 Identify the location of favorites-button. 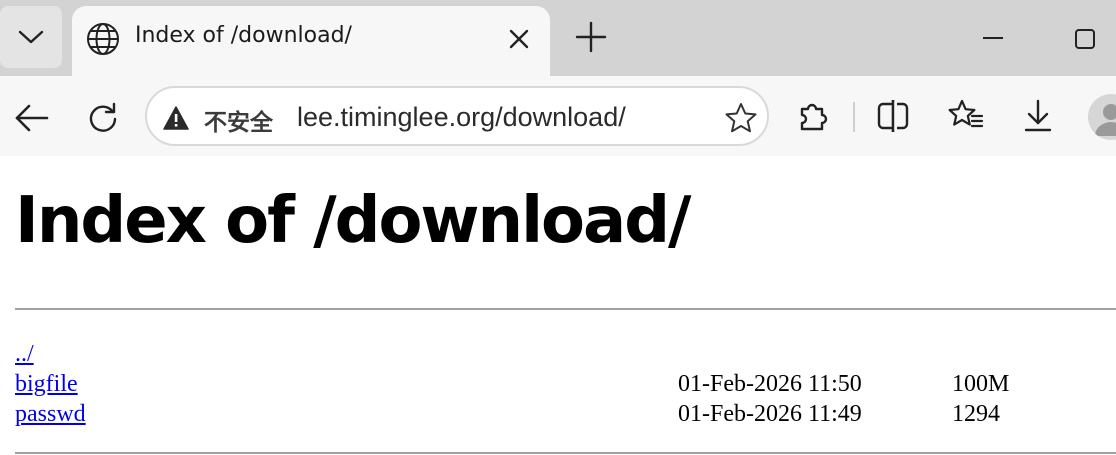
(966, 116).